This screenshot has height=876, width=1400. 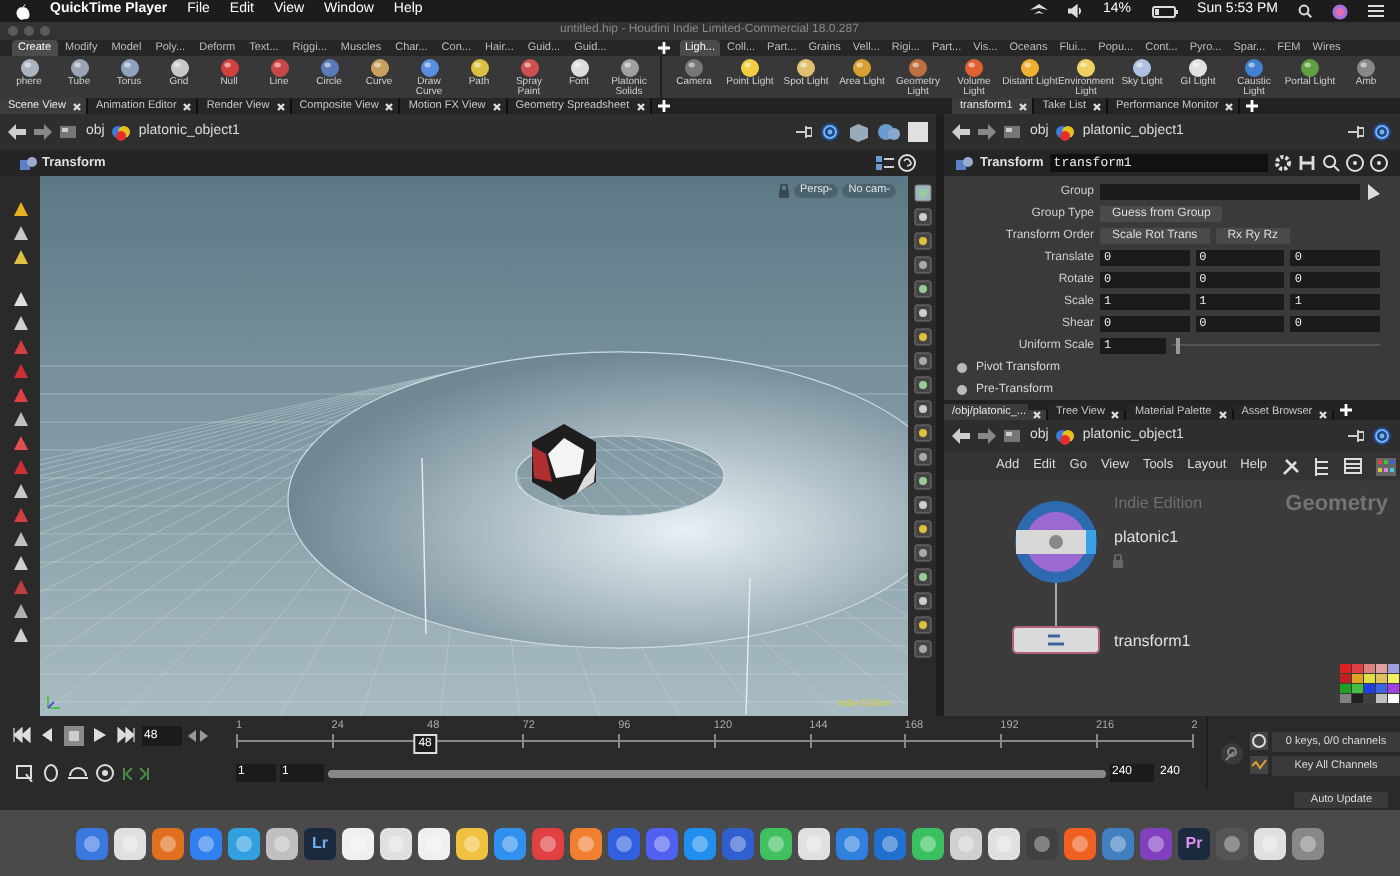 What do you see at coordinates (1172, 598) in the screenshot?
I see `network-background` at bounding box center [1172, 598].